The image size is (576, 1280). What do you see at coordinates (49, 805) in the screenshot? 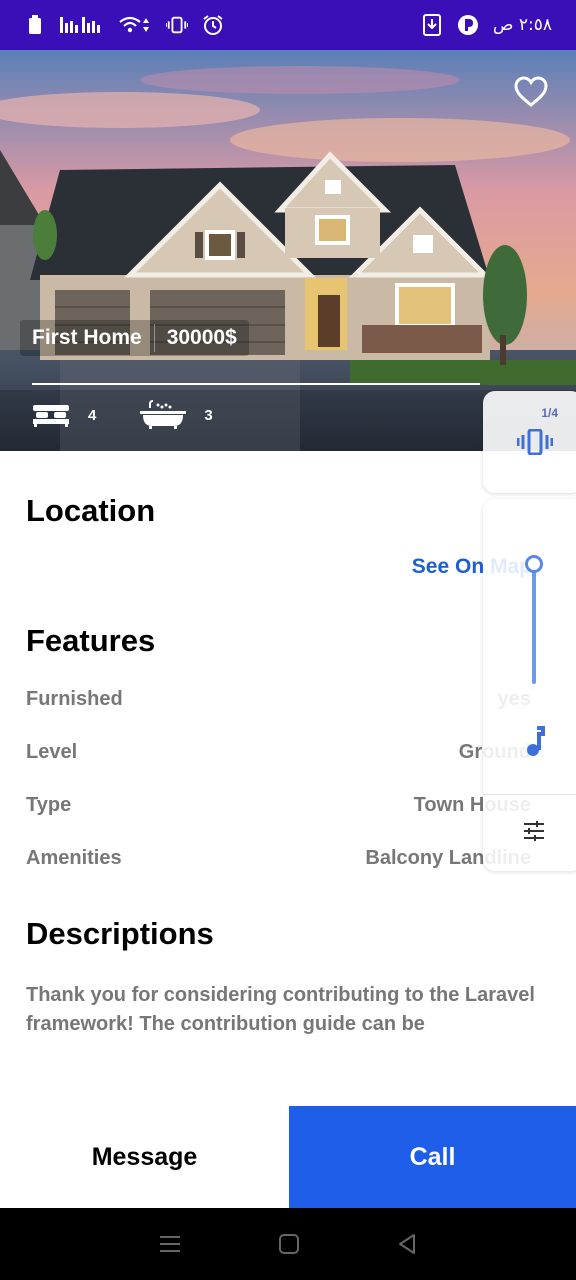
I see `feature-label: Type` at bounding box center [49, 805].